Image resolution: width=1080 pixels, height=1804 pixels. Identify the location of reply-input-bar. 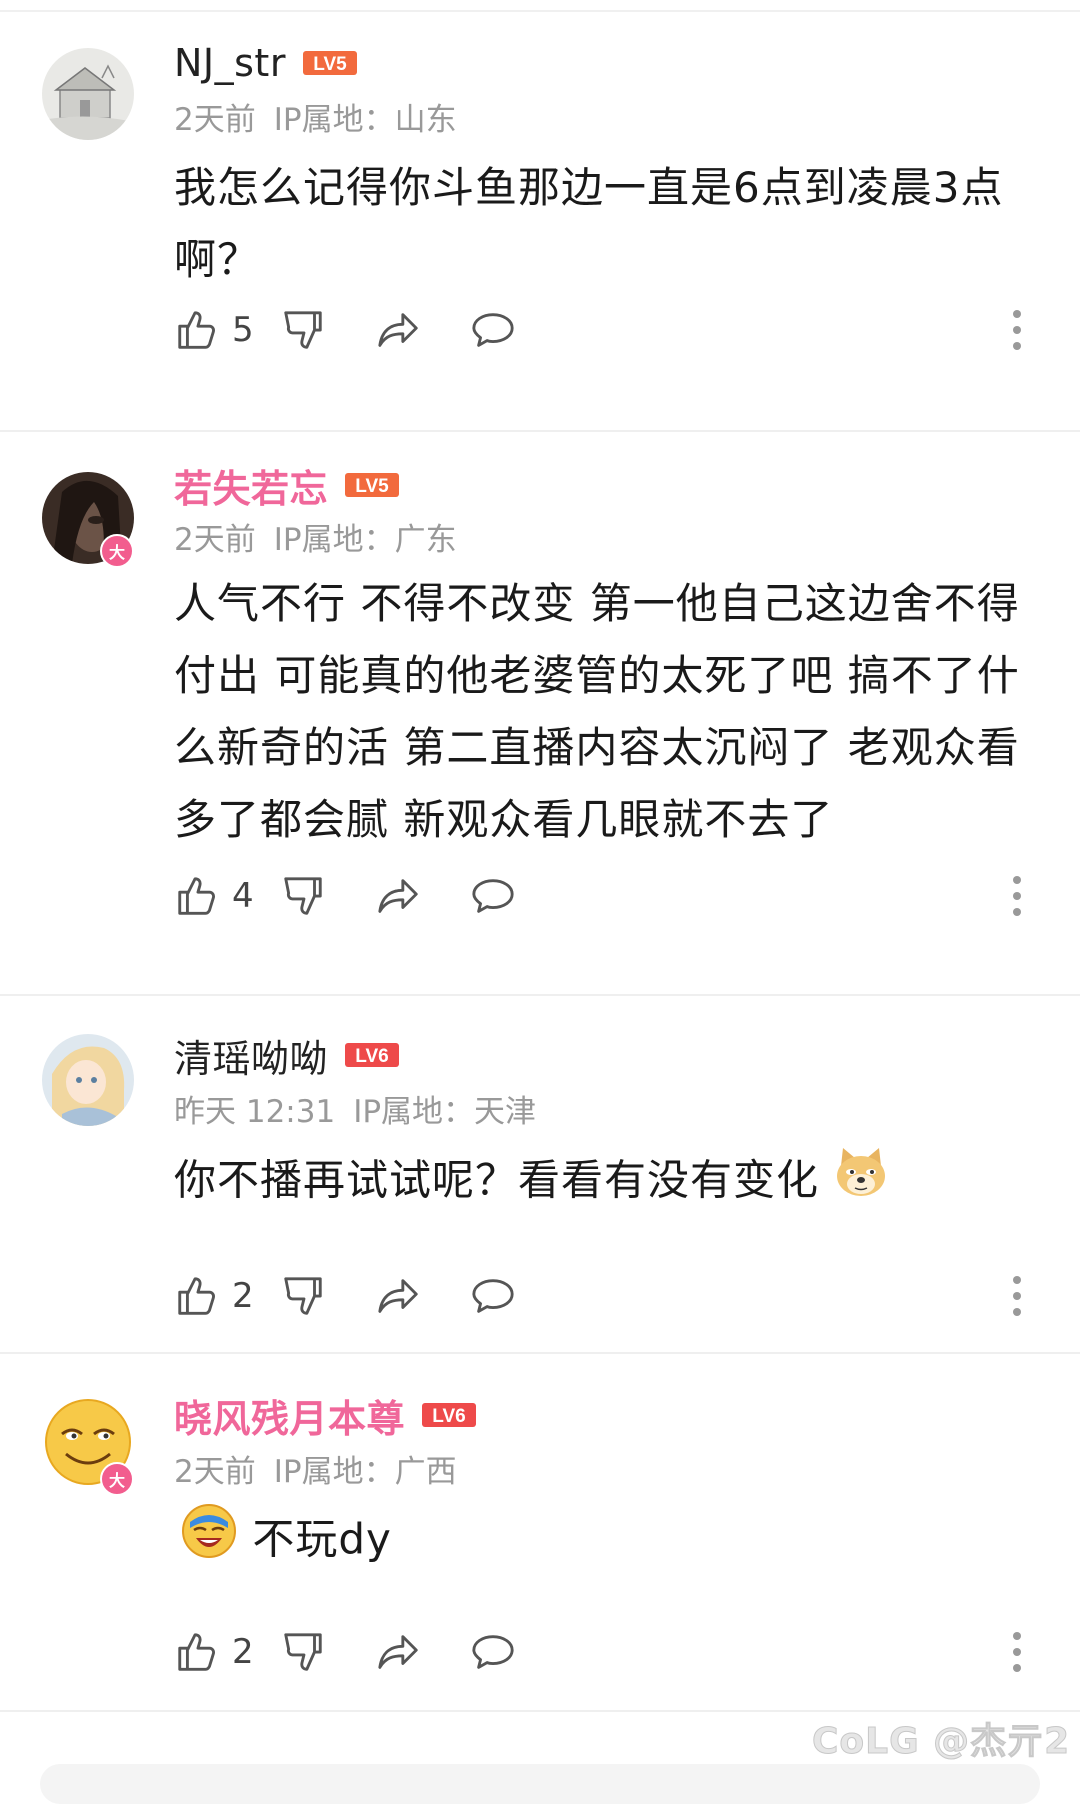
(540, 1784).